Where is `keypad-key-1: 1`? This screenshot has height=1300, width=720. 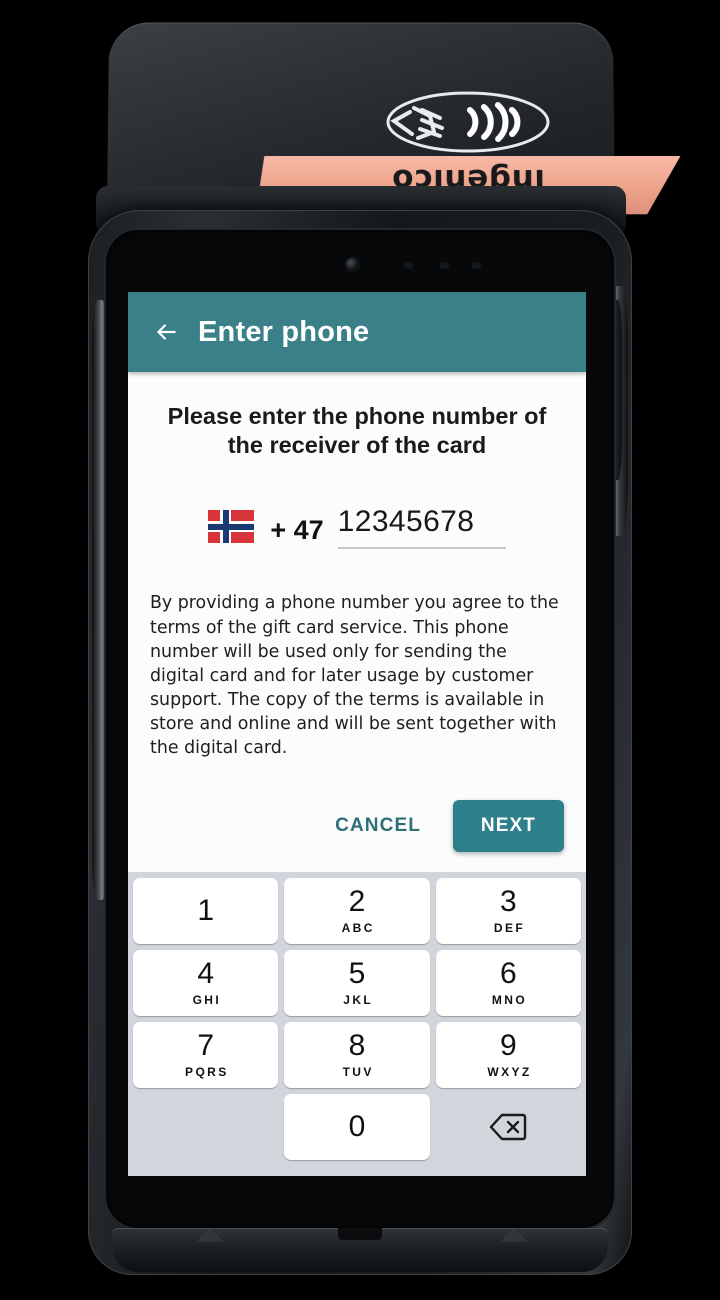
keypad-key-1: 1 is located at coordinates (206, 911).